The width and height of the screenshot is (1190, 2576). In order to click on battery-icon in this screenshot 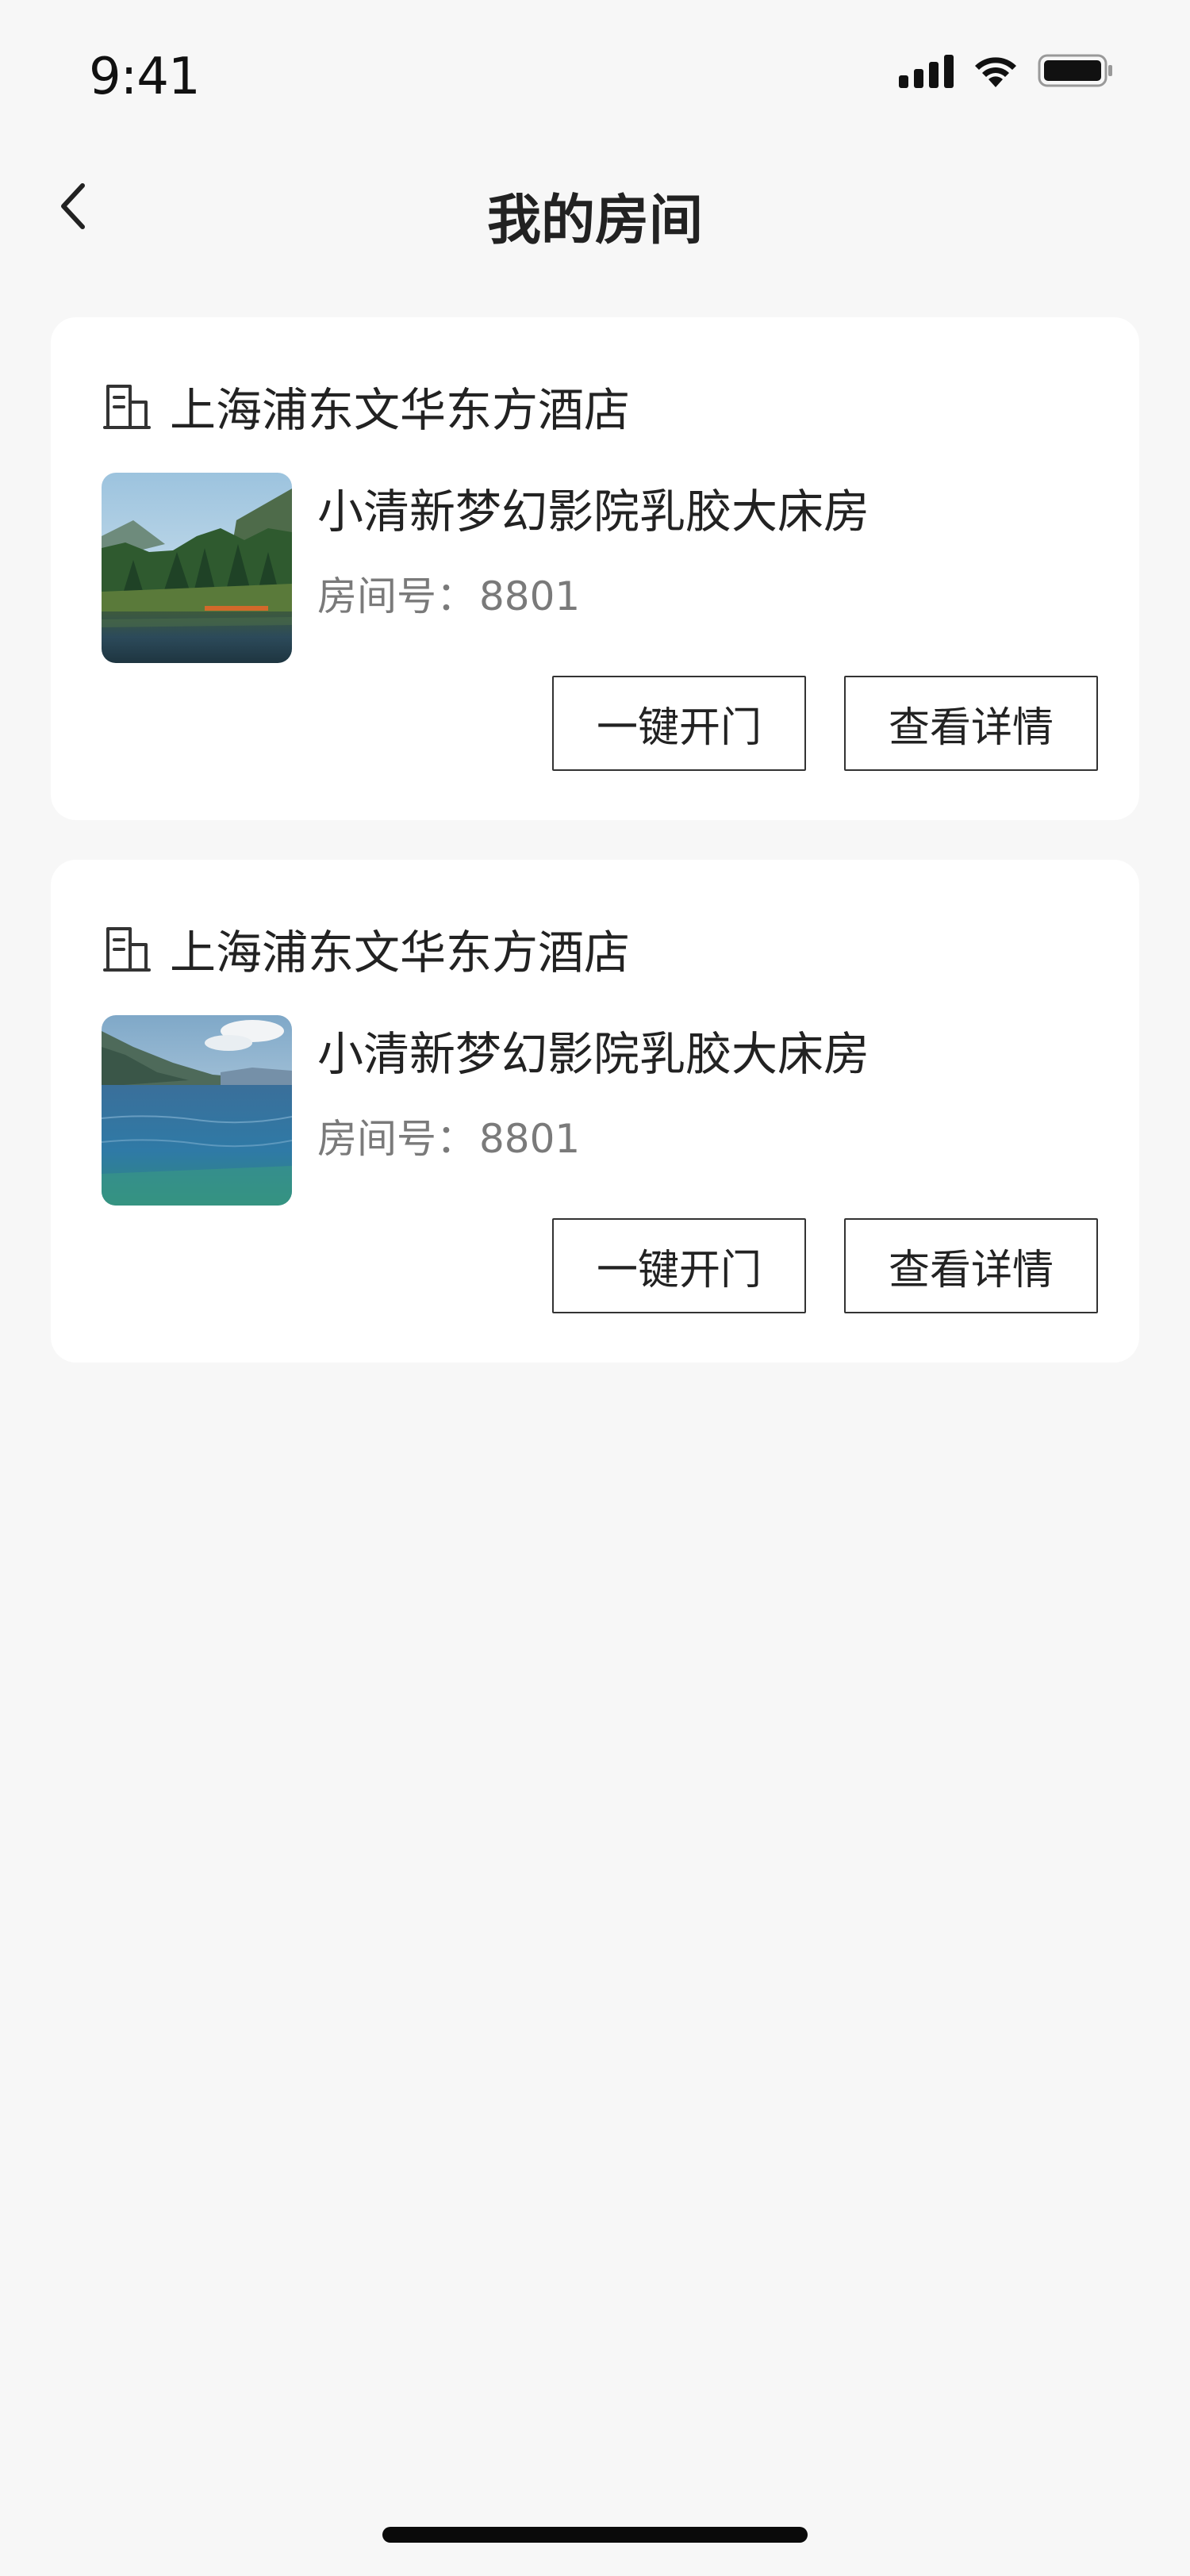, I will do `click(1076, 71)`.